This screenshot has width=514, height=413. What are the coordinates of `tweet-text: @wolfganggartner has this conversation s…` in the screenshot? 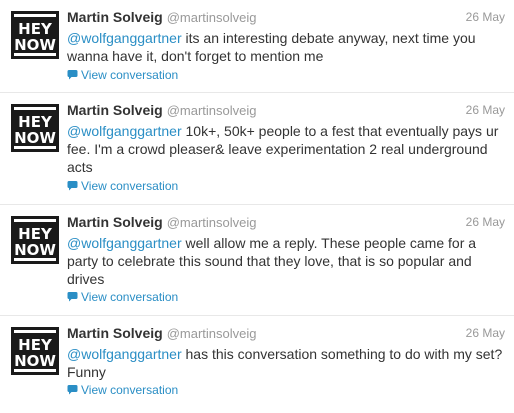 It's located at (287, 363).